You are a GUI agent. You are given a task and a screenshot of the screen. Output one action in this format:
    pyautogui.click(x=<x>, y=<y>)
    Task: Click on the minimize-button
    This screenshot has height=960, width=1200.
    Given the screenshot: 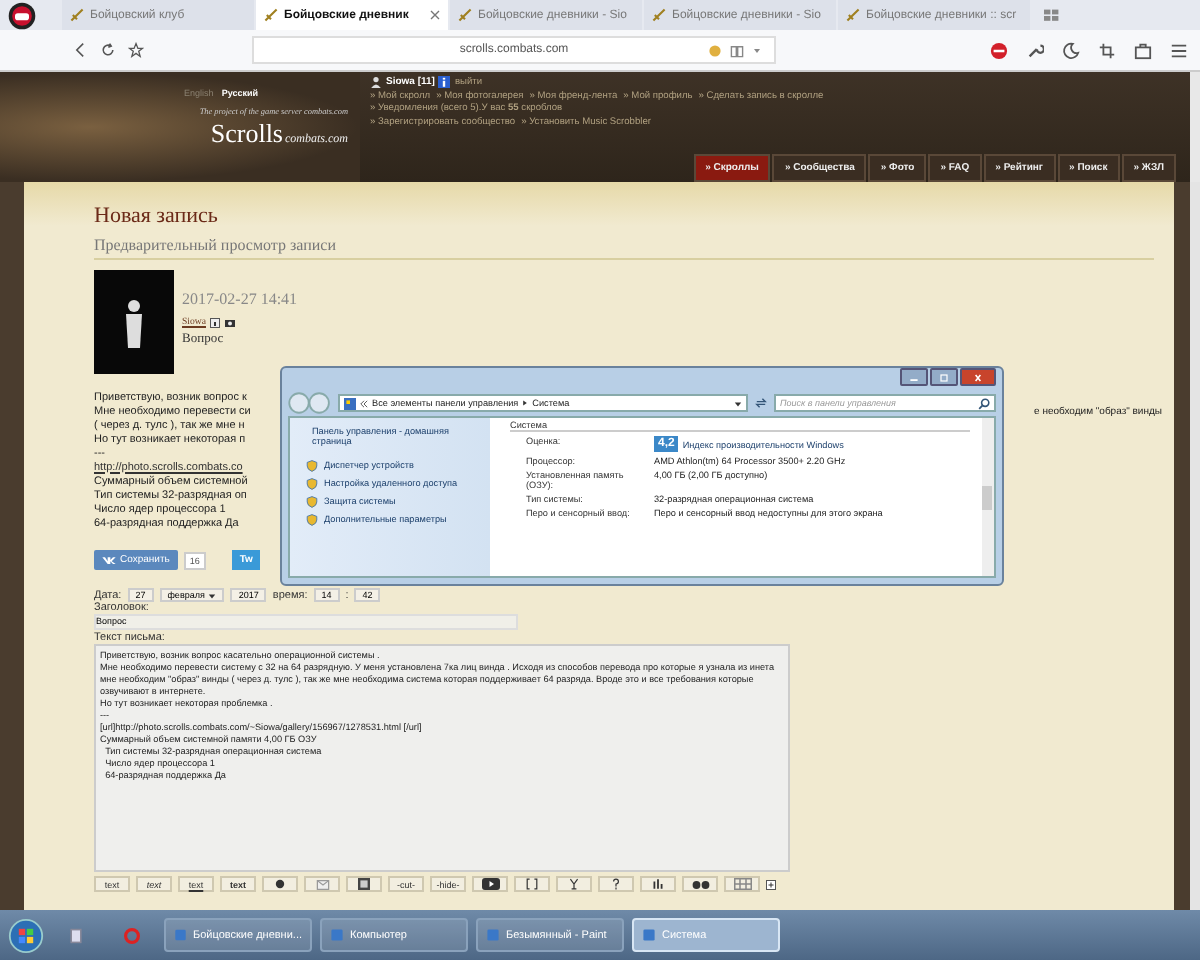 What is the action you would take?
    pyautogui.click(x=914, y=377)
    